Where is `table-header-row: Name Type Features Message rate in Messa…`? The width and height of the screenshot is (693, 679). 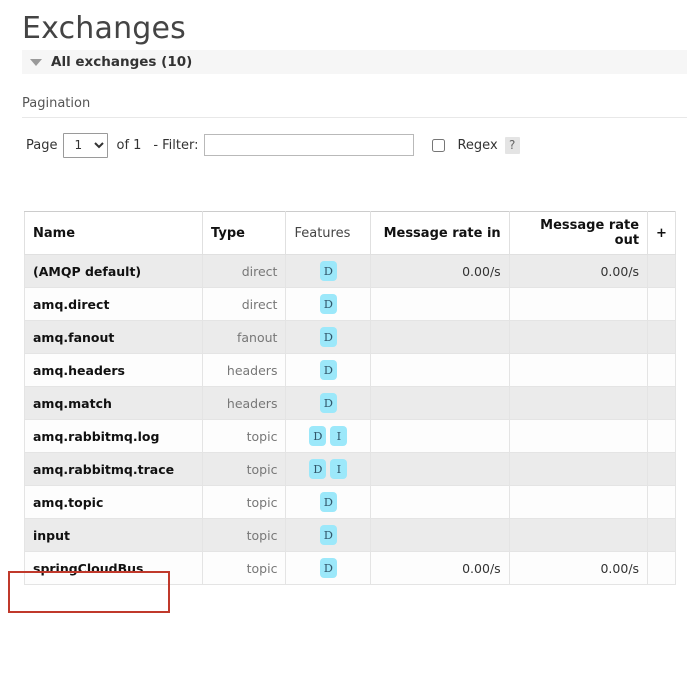 table-header-row: Name Type Features Message rate in Messa… is located at coordinates (349, 233).